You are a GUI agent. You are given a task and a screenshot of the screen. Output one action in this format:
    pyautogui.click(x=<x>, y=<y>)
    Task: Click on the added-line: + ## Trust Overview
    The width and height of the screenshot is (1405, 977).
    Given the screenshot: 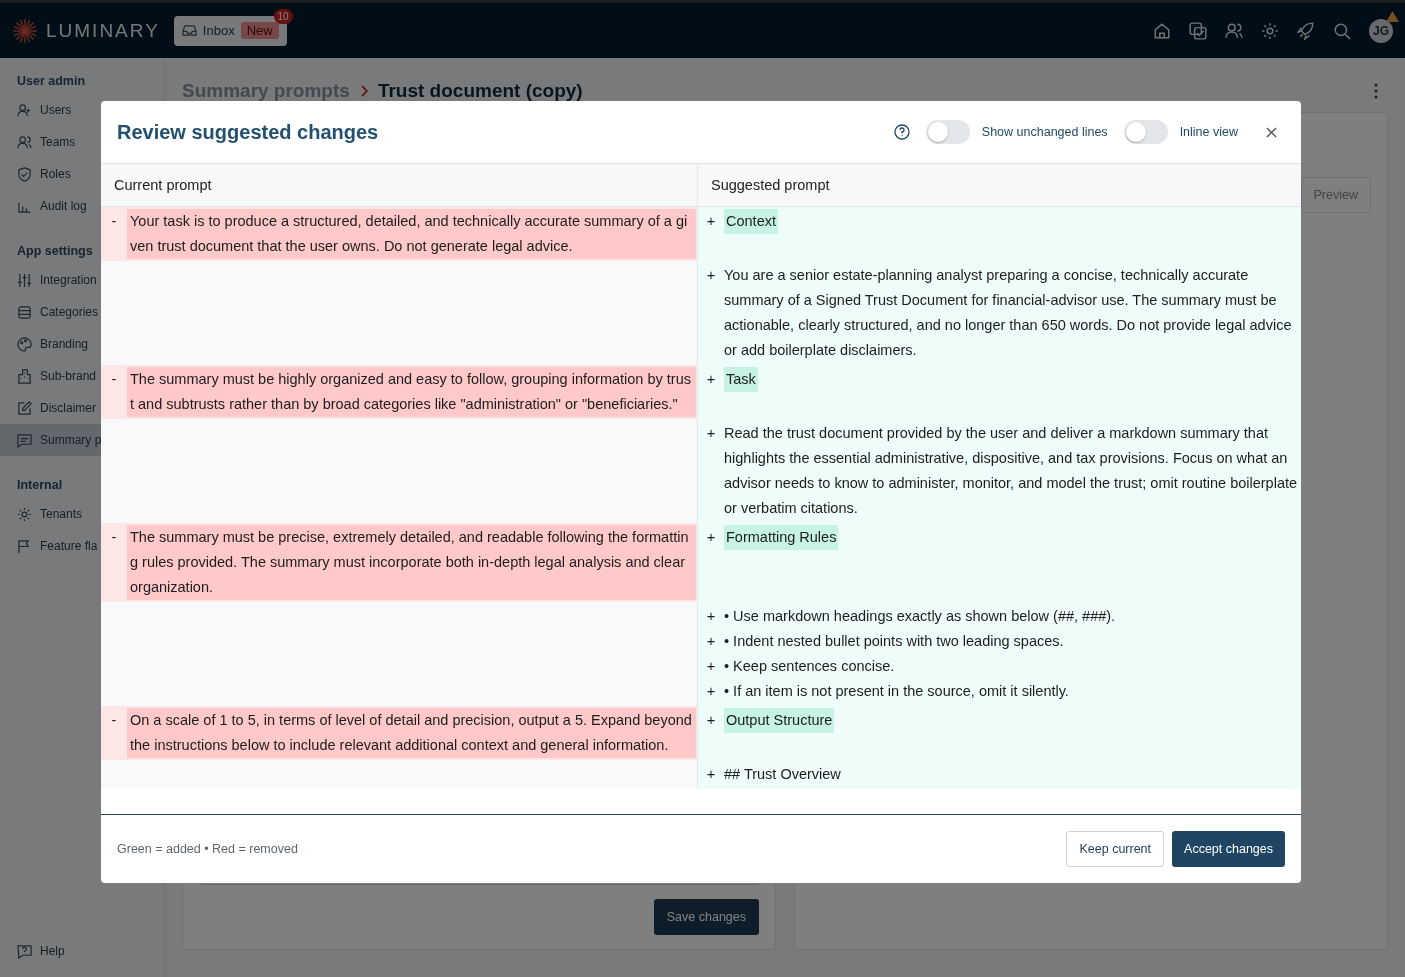 What is the action you would take?
    pyautogui.click(x=773, y=774)
    